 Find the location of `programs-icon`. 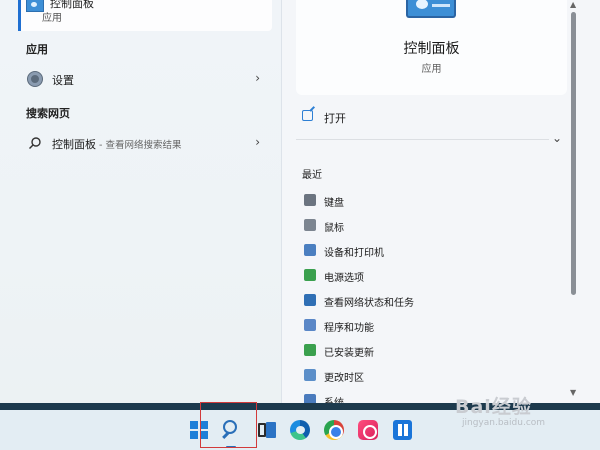

programs-icon is located at coordinates (310, 325).